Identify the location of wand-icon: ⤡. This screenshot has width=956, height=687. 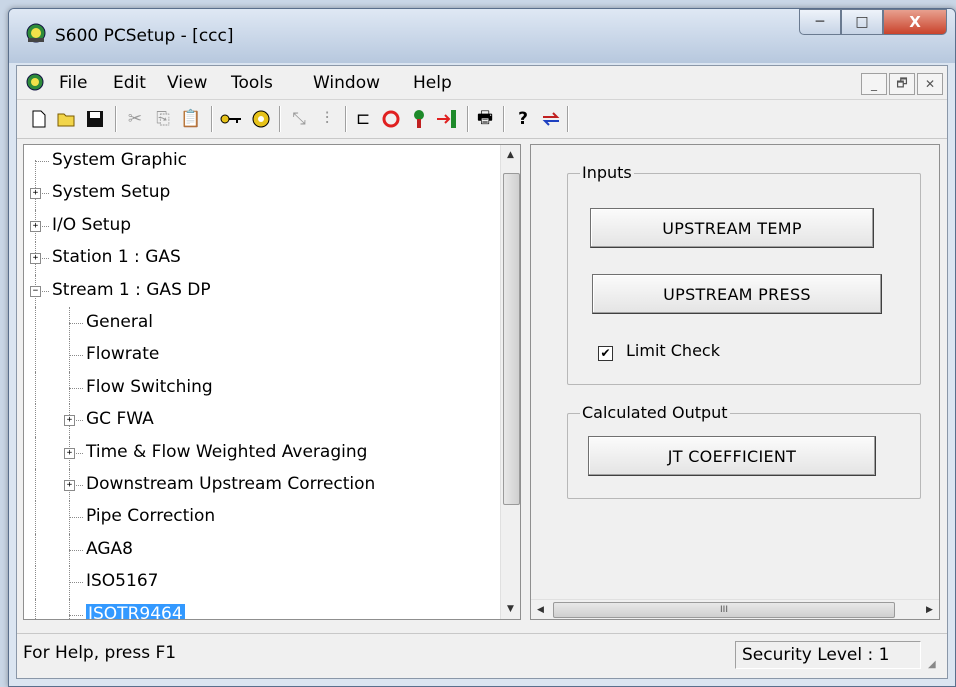
(299, 119).